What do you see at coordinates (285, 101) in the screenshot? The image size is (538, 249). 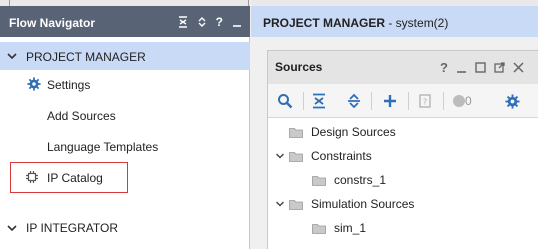 I see `search-icon` at bounding box center [285, 101].